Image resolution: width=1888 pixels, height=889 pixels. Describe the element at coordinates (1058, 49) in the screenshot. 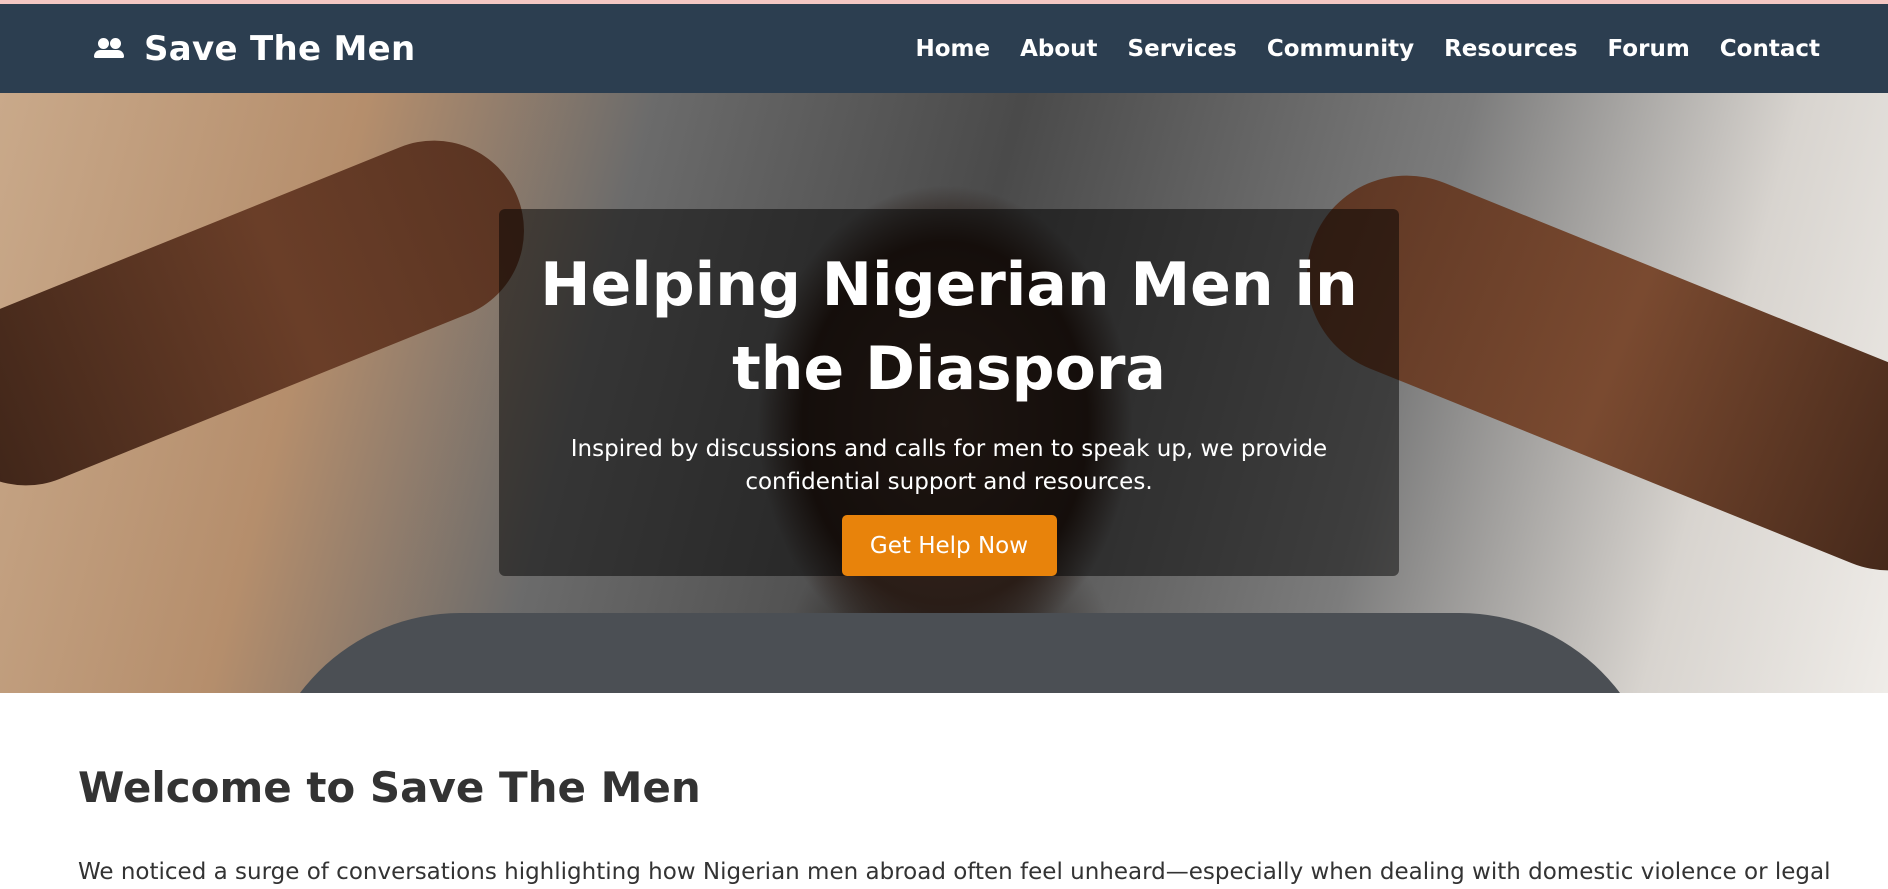

I see `nav-about: About` at that location.